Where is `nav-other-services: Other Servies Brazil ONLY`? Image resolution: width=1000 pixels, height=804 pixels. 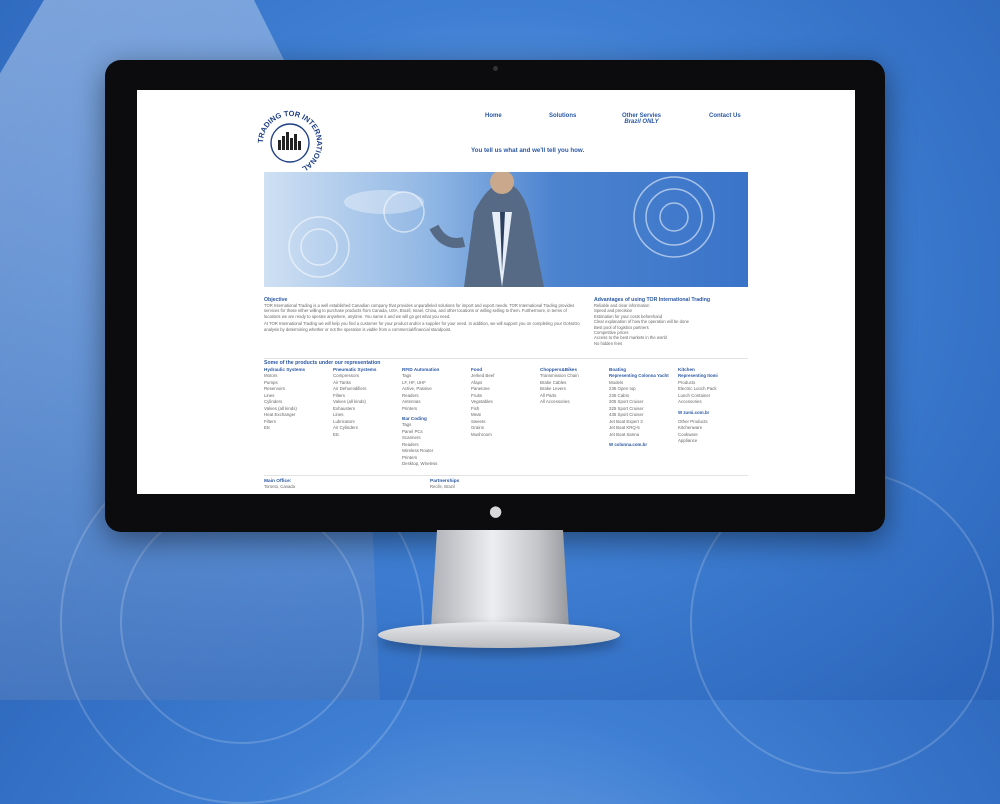 nav-other-services: Other Servies Brazil ONLY is located at coordinates (641, 119).